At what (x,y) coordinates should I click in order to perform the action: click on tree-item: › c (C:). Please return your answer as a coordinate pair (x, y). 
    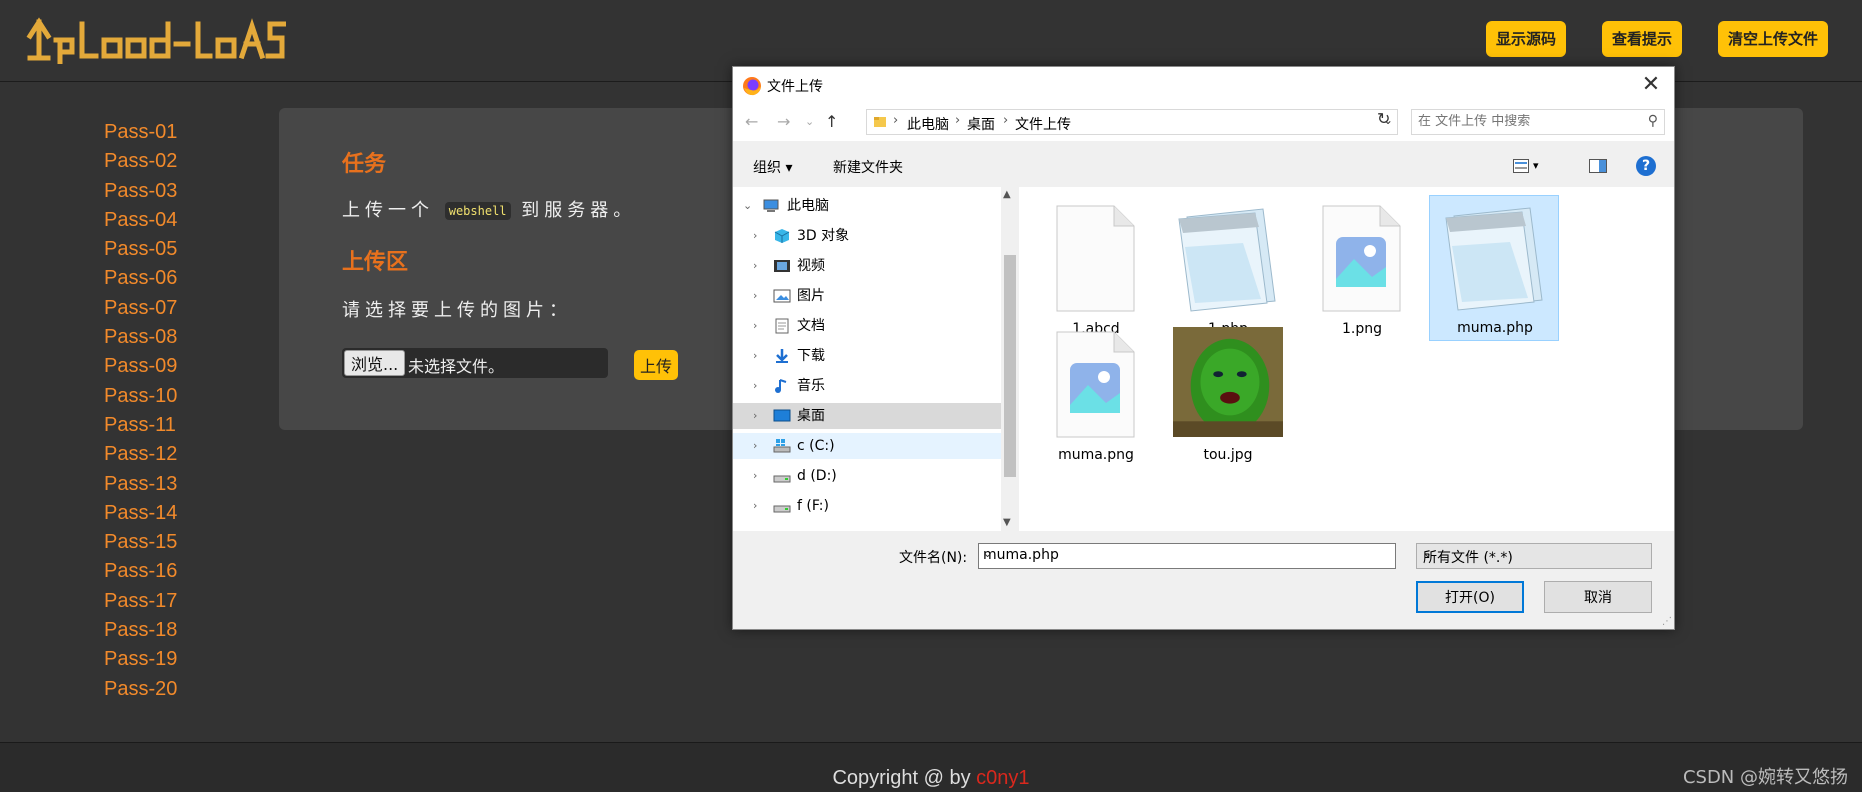
    Looking at the image, I should click on (867, 446).